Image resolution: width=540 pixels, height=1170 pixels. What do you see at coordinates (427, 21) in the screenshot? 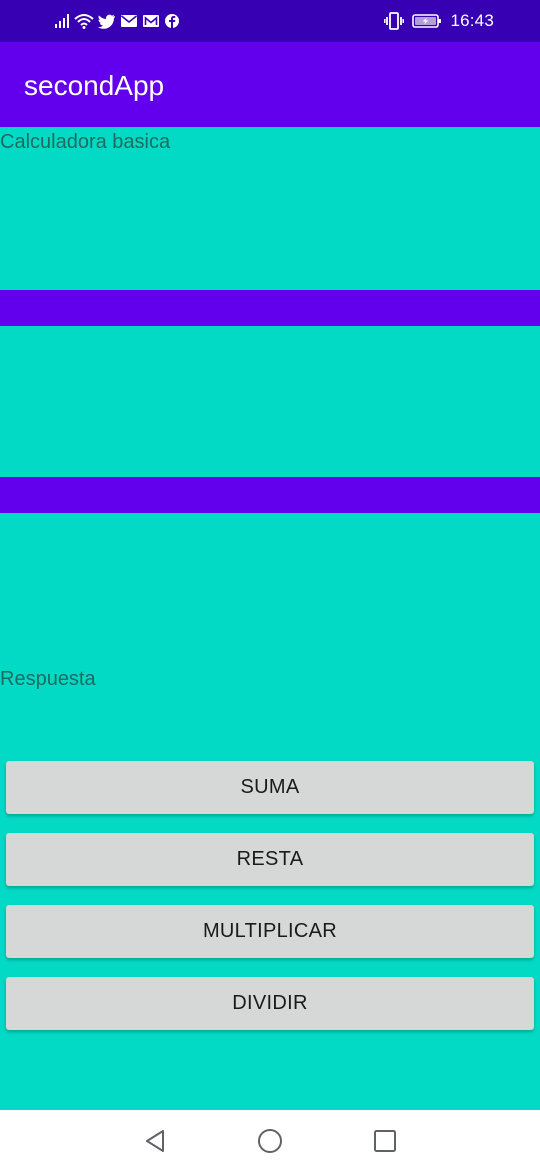
I see `battery-charging-icon` at bounding box center [427, 21].